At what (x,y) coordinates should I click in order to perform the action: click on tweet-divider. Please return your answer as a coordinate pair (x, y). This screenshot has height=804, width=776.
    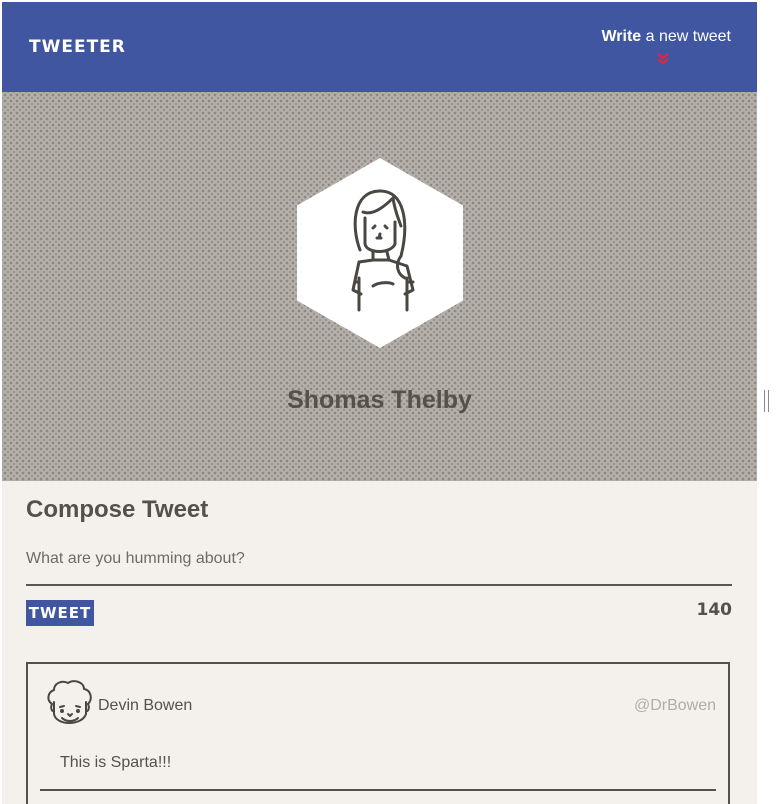
    Looking at the image, I should click on (378, 790).